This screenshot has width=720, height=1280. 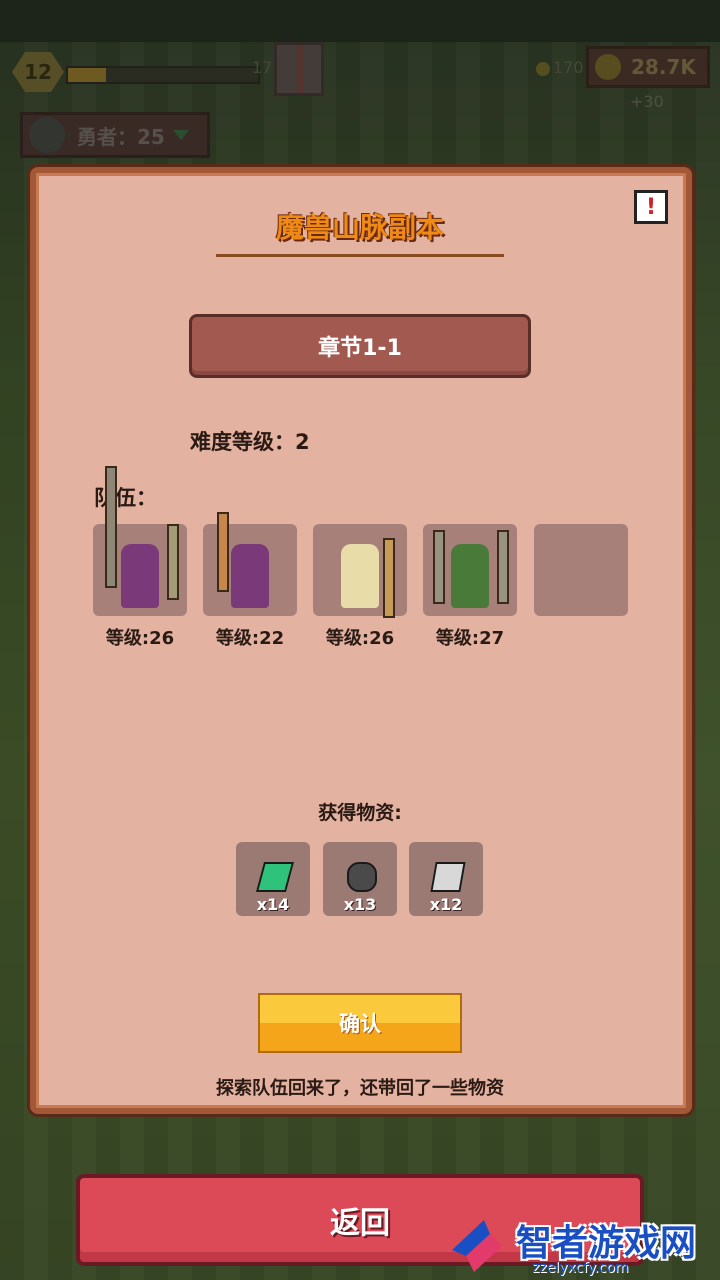 What do you see at coordinates (477, 1246) in the screenshot?
I see `watermark-logo-icon` at bounding box center [477, 1246].